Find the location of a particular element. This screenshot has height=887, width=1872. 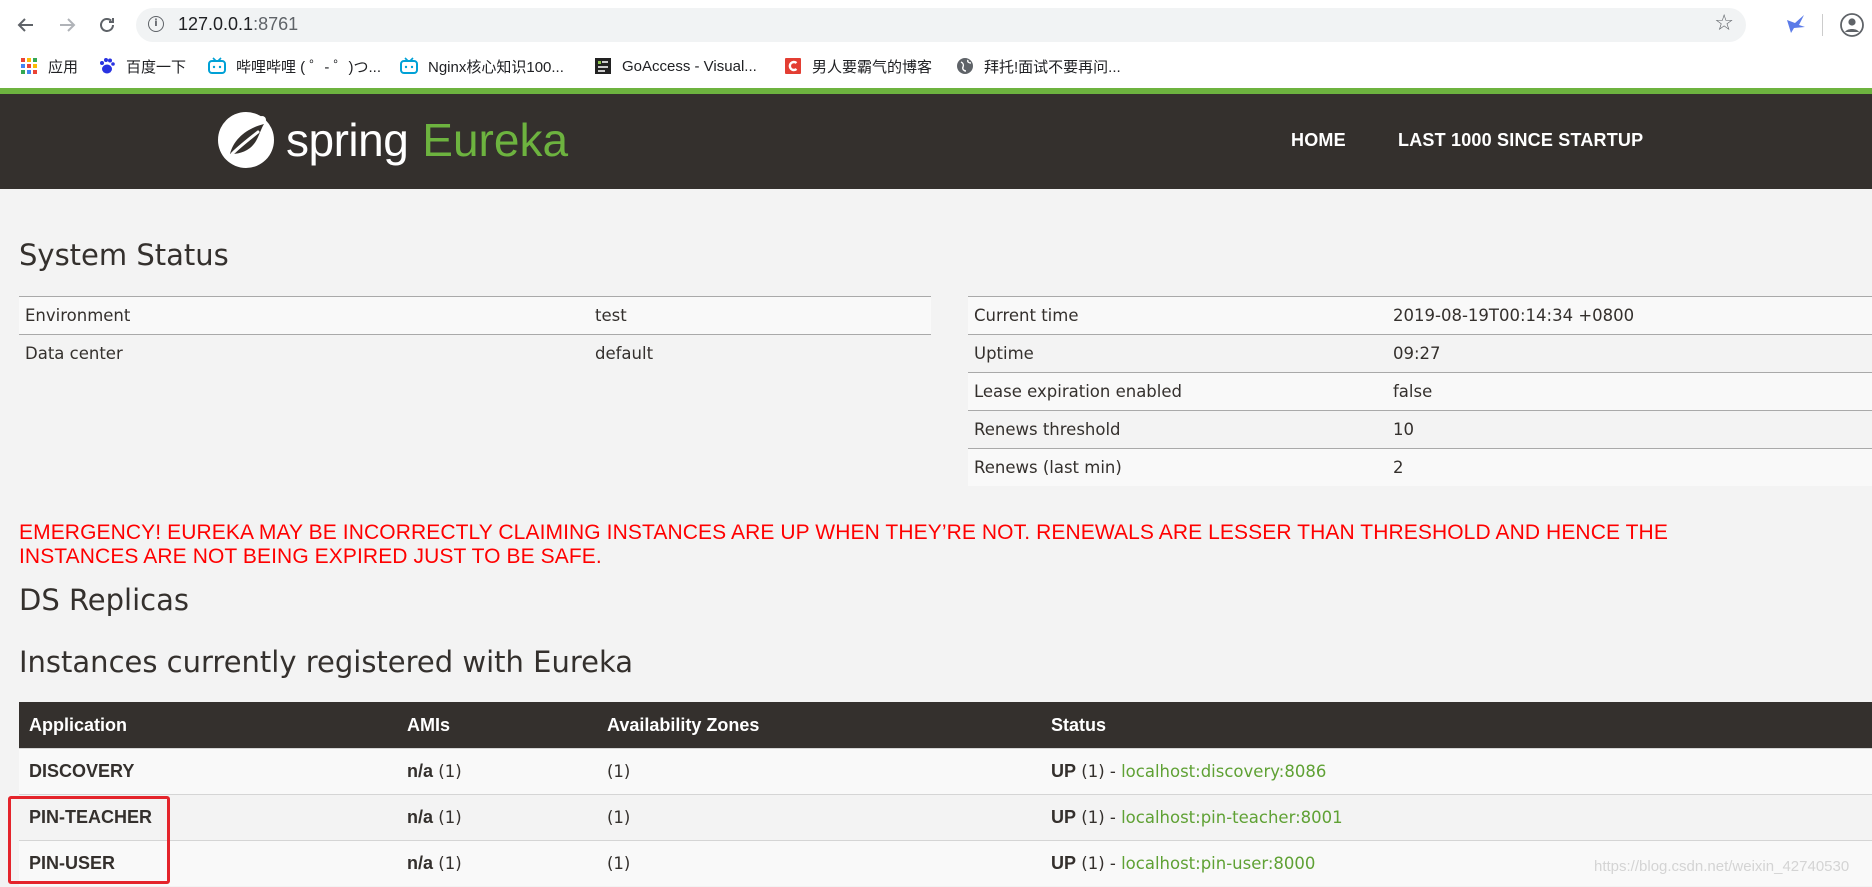

table-row: Lease expiration enabled false is located at coordinates (1420, 391).